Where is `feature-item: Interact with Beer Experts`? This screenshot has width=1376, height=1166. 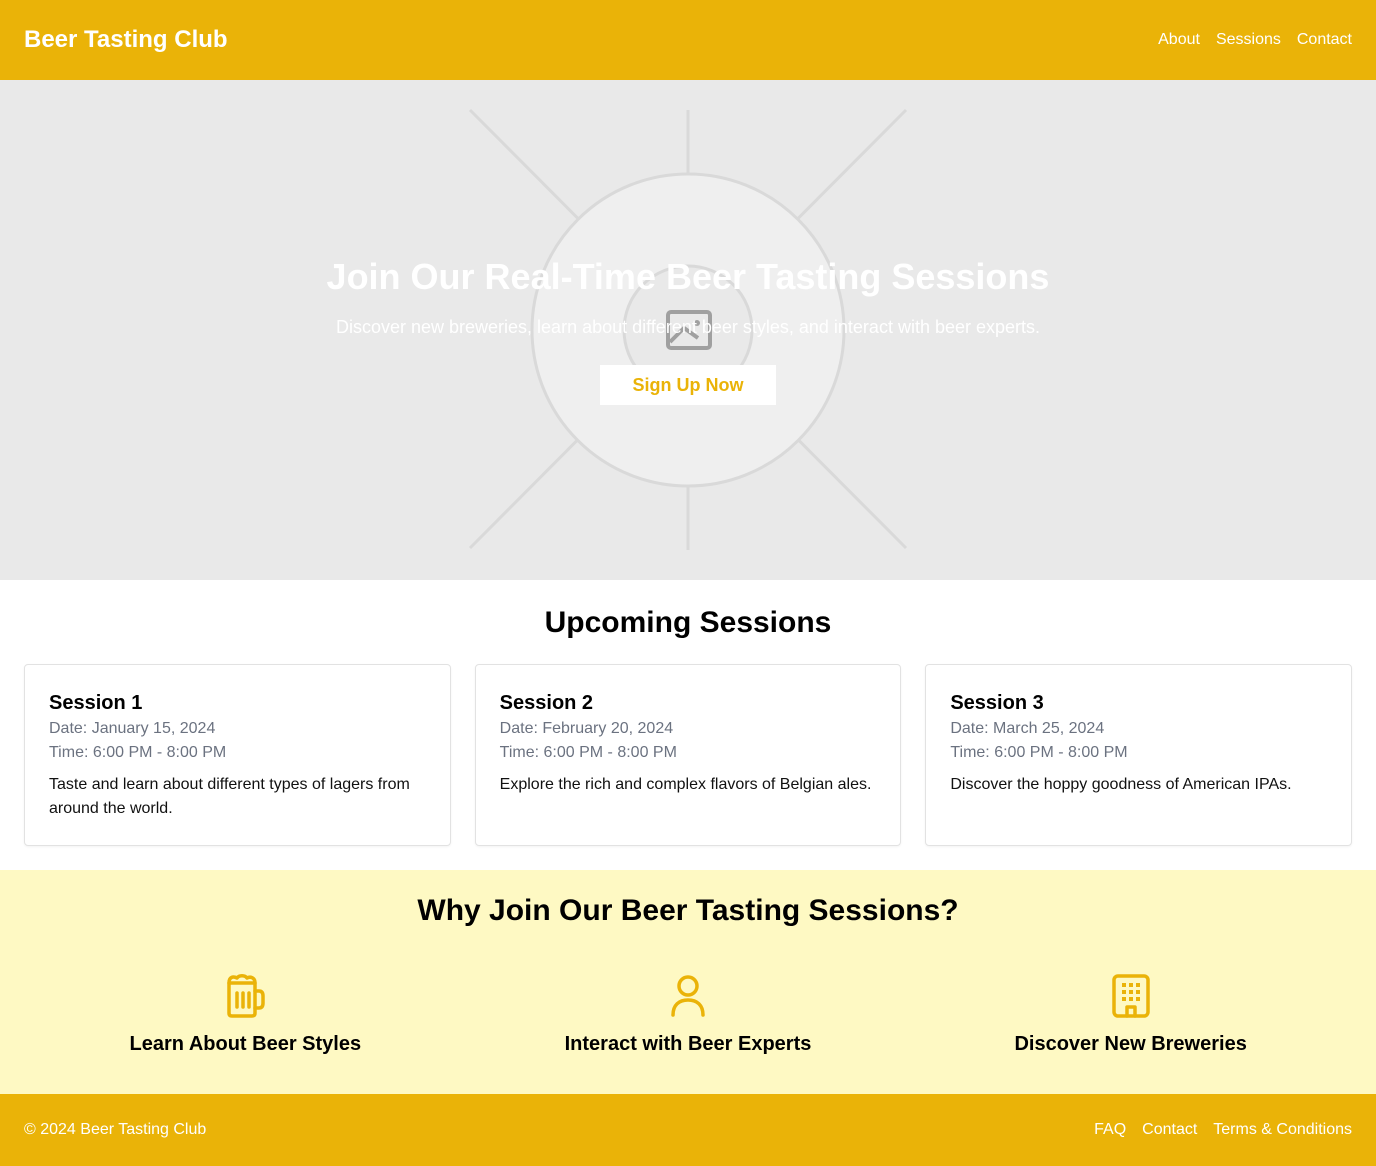 feature-item: Interact with Beer Experts is located at coordinates (688, 1015).